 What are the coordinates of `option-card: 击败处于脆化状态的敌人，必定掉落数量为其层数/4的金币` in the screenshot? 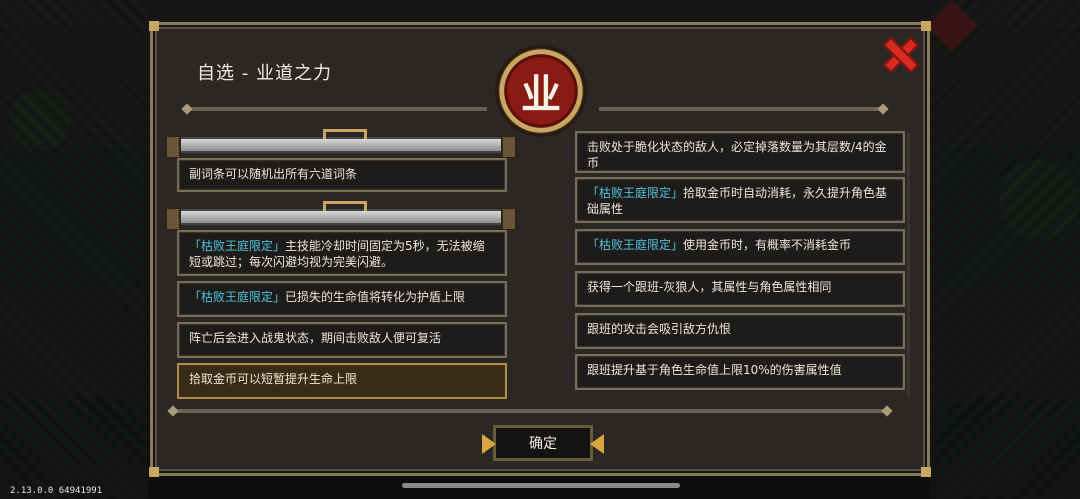 It's located at (740, 152).